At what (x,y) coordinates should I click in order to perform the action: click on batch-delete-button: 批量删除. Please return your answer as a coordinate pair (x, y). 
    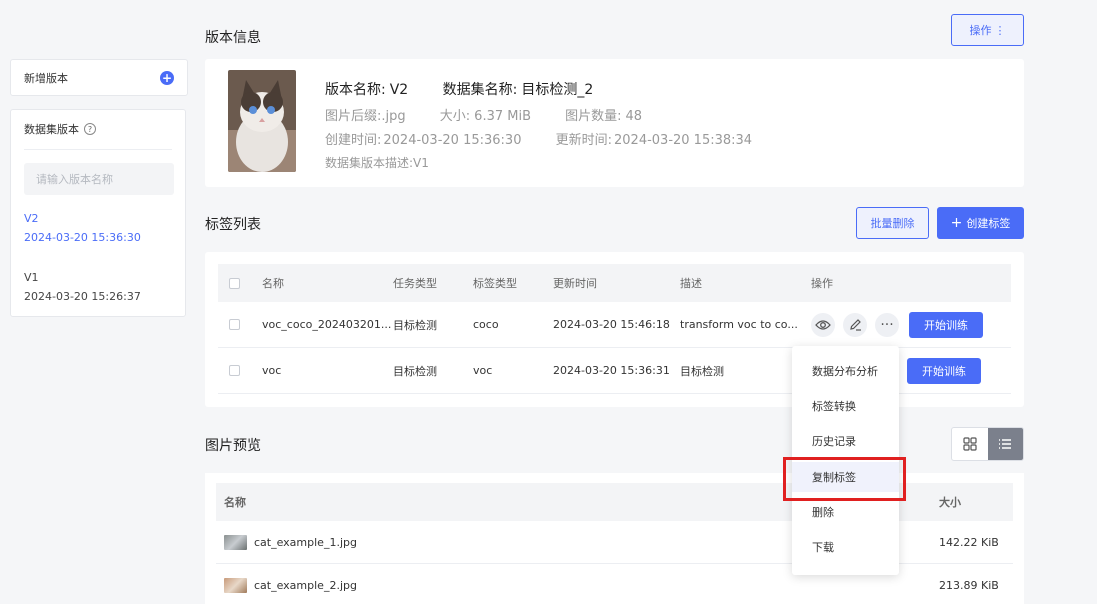
    Looking at the image, I should click on (892, 223).